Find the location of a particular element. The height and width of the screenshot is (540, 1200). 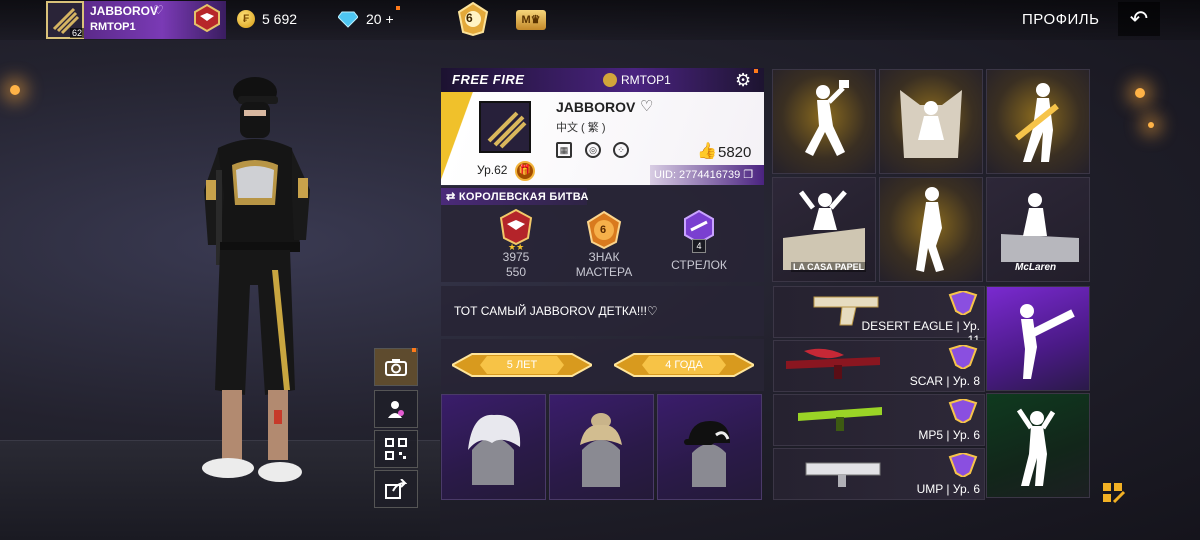

gun-pose-emote-icon is located at coordinates (1037, 122).